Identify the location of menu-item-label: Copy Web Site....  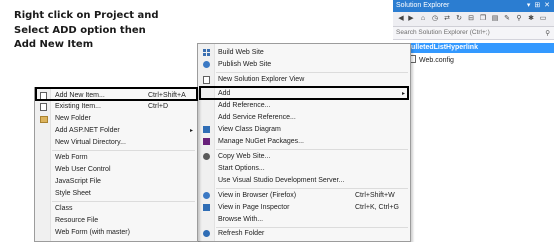
(244, 156).